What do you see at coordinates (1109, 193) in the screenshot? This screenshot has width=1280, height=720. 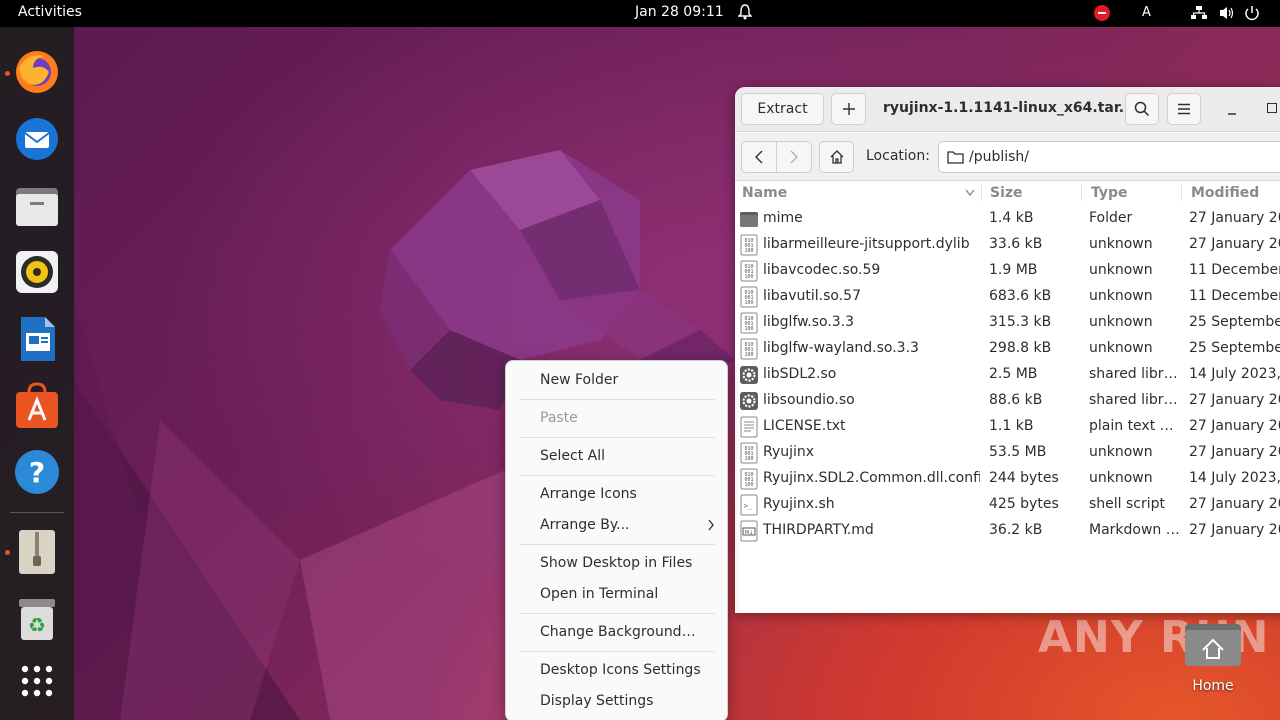 I see `column-type: Type` at bounding box center [1109, 193].